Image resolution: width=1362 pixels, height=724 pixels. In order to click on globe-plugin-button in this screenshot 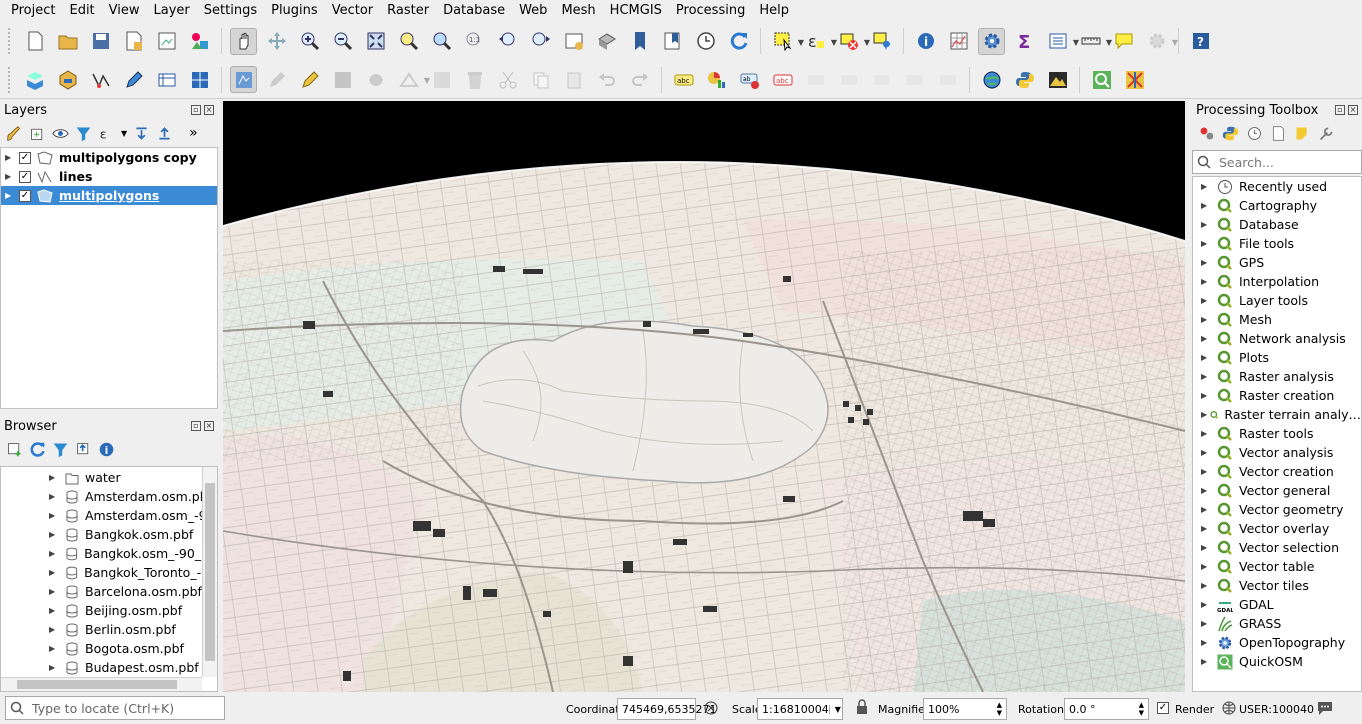, I will do `click(991, 79)`.